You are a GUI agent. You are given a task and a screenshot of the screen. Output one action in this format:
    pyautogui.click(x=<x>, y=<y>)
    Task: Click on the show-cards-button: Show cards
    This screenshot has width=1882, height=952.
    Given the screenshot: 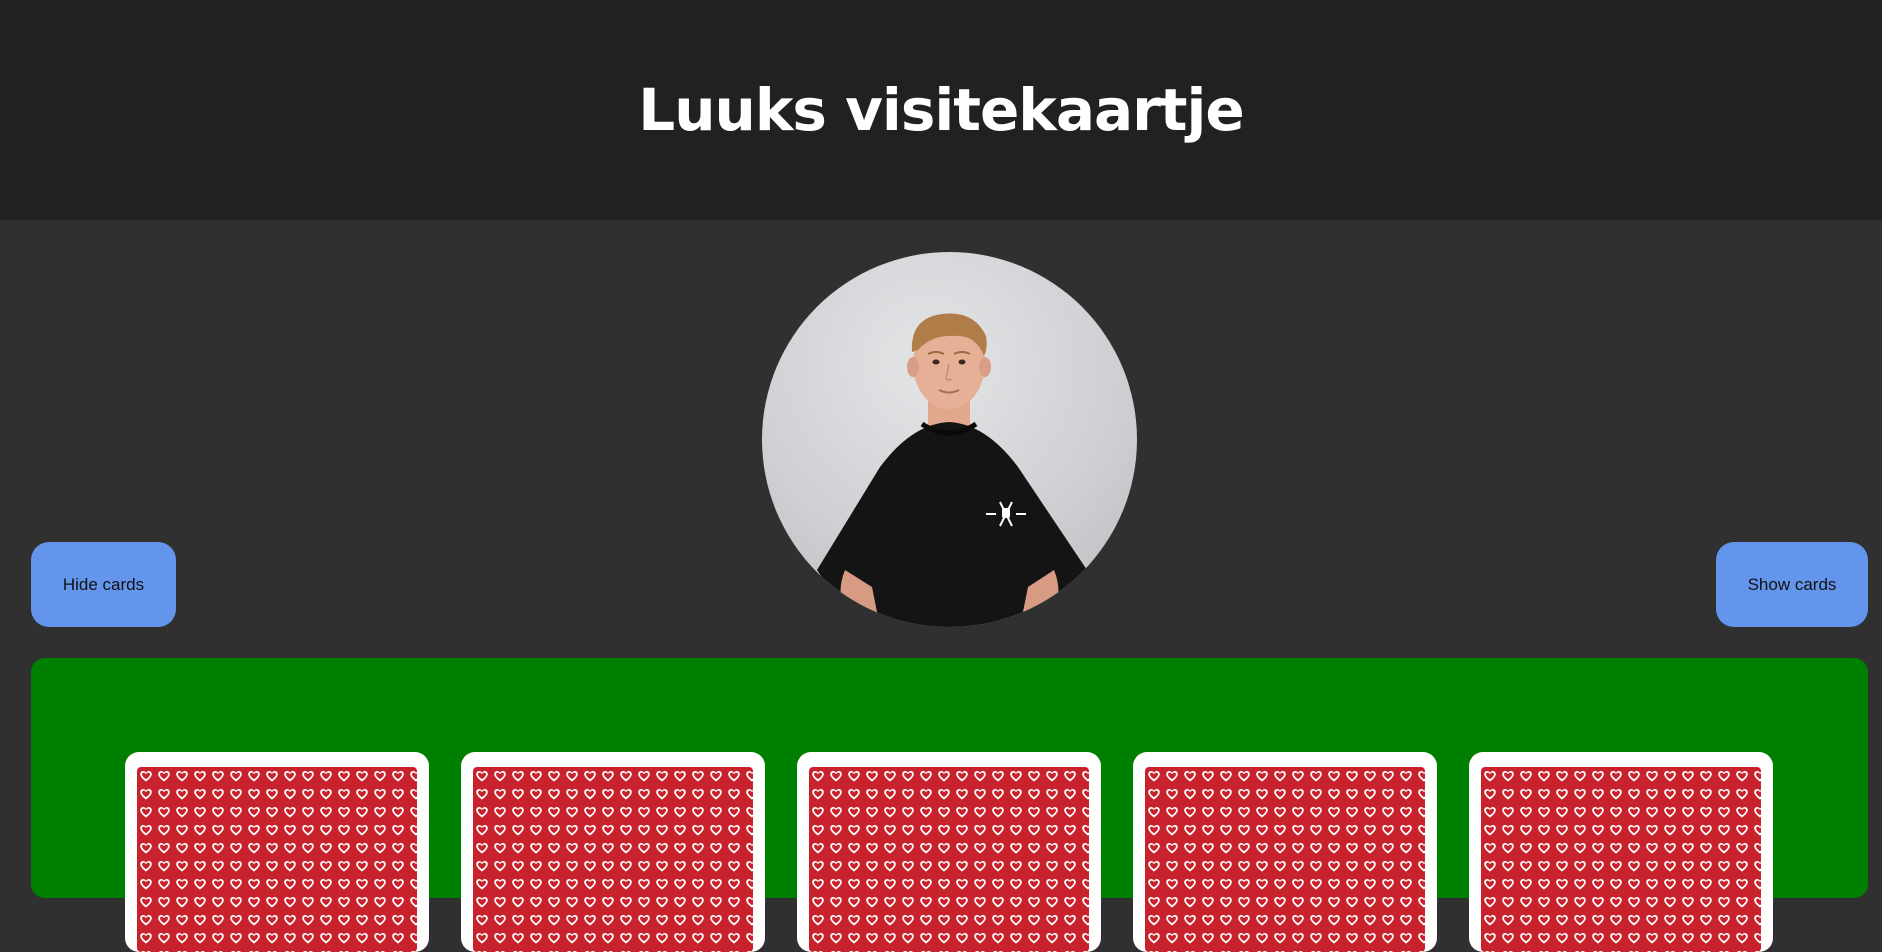 What is the action you would take?
    pyautogui.click(x=1792, y=584)
    